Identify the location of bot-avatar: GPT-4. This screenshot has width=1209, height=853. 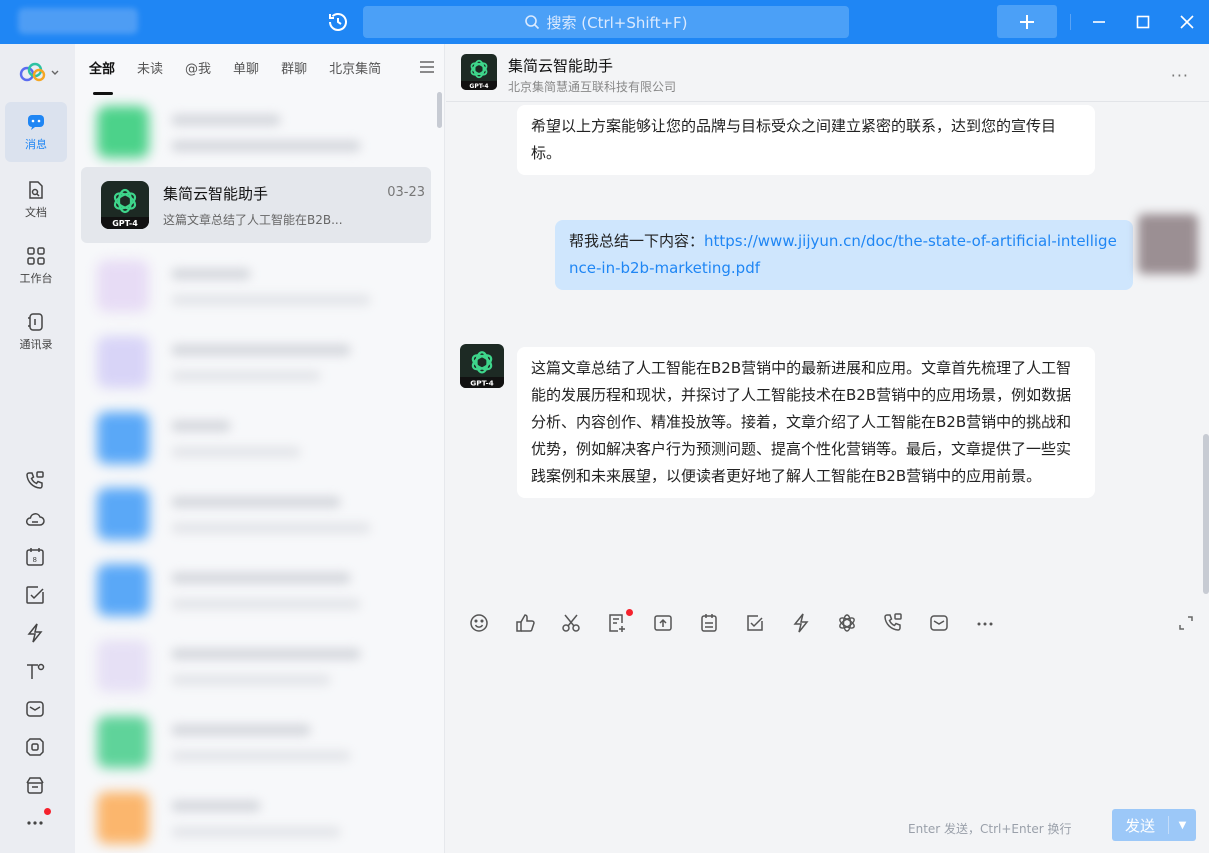
(482, 366).